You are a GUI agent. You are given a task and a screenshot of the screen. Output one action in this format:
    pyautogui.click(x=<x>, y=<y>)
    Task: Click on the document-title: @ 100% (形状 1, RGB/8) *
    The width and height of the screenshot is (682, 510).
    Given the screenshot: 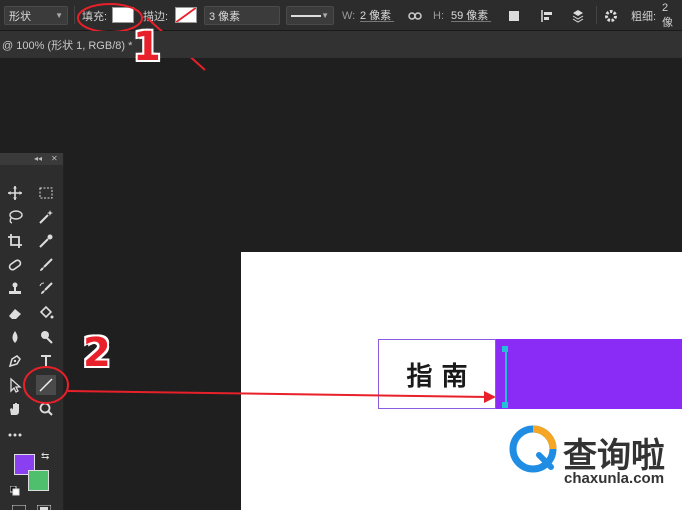 What is the action you would take?
    pyautogui.click(x=67, y=45)
    